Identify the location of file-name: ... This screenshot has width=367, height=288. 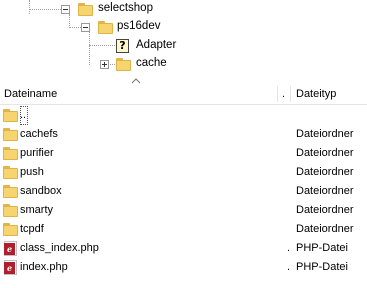
(24, 115).